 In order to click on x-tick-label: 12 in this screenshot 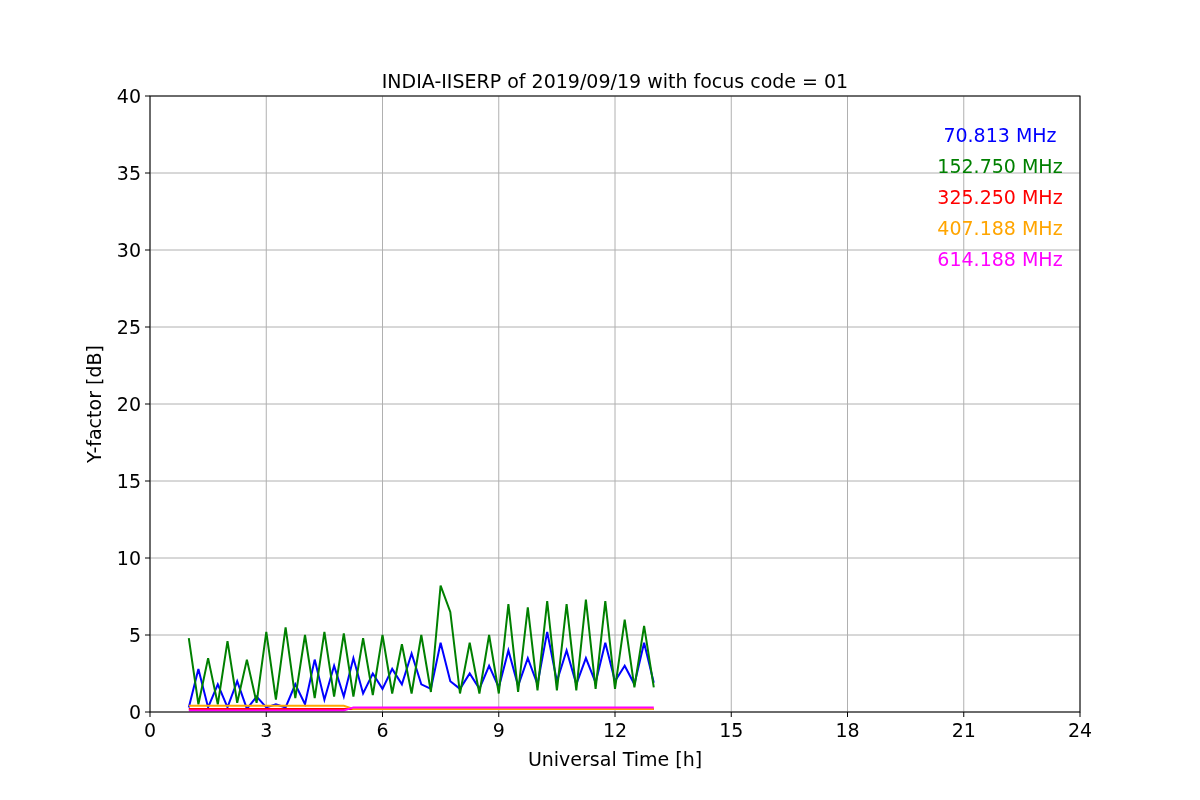, I will do `click(615, 730)`.